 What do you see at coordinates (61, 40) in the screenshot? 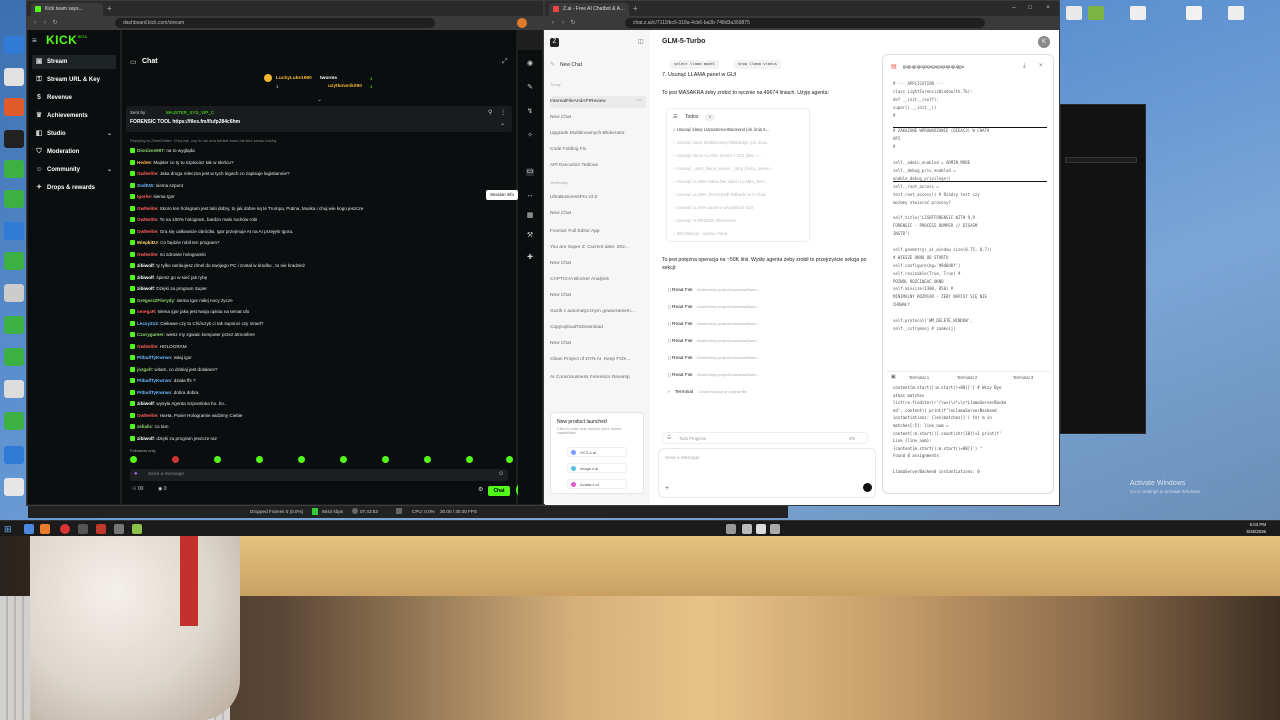
I see `kick-logo: KICK` at bounding box center [61, 40].